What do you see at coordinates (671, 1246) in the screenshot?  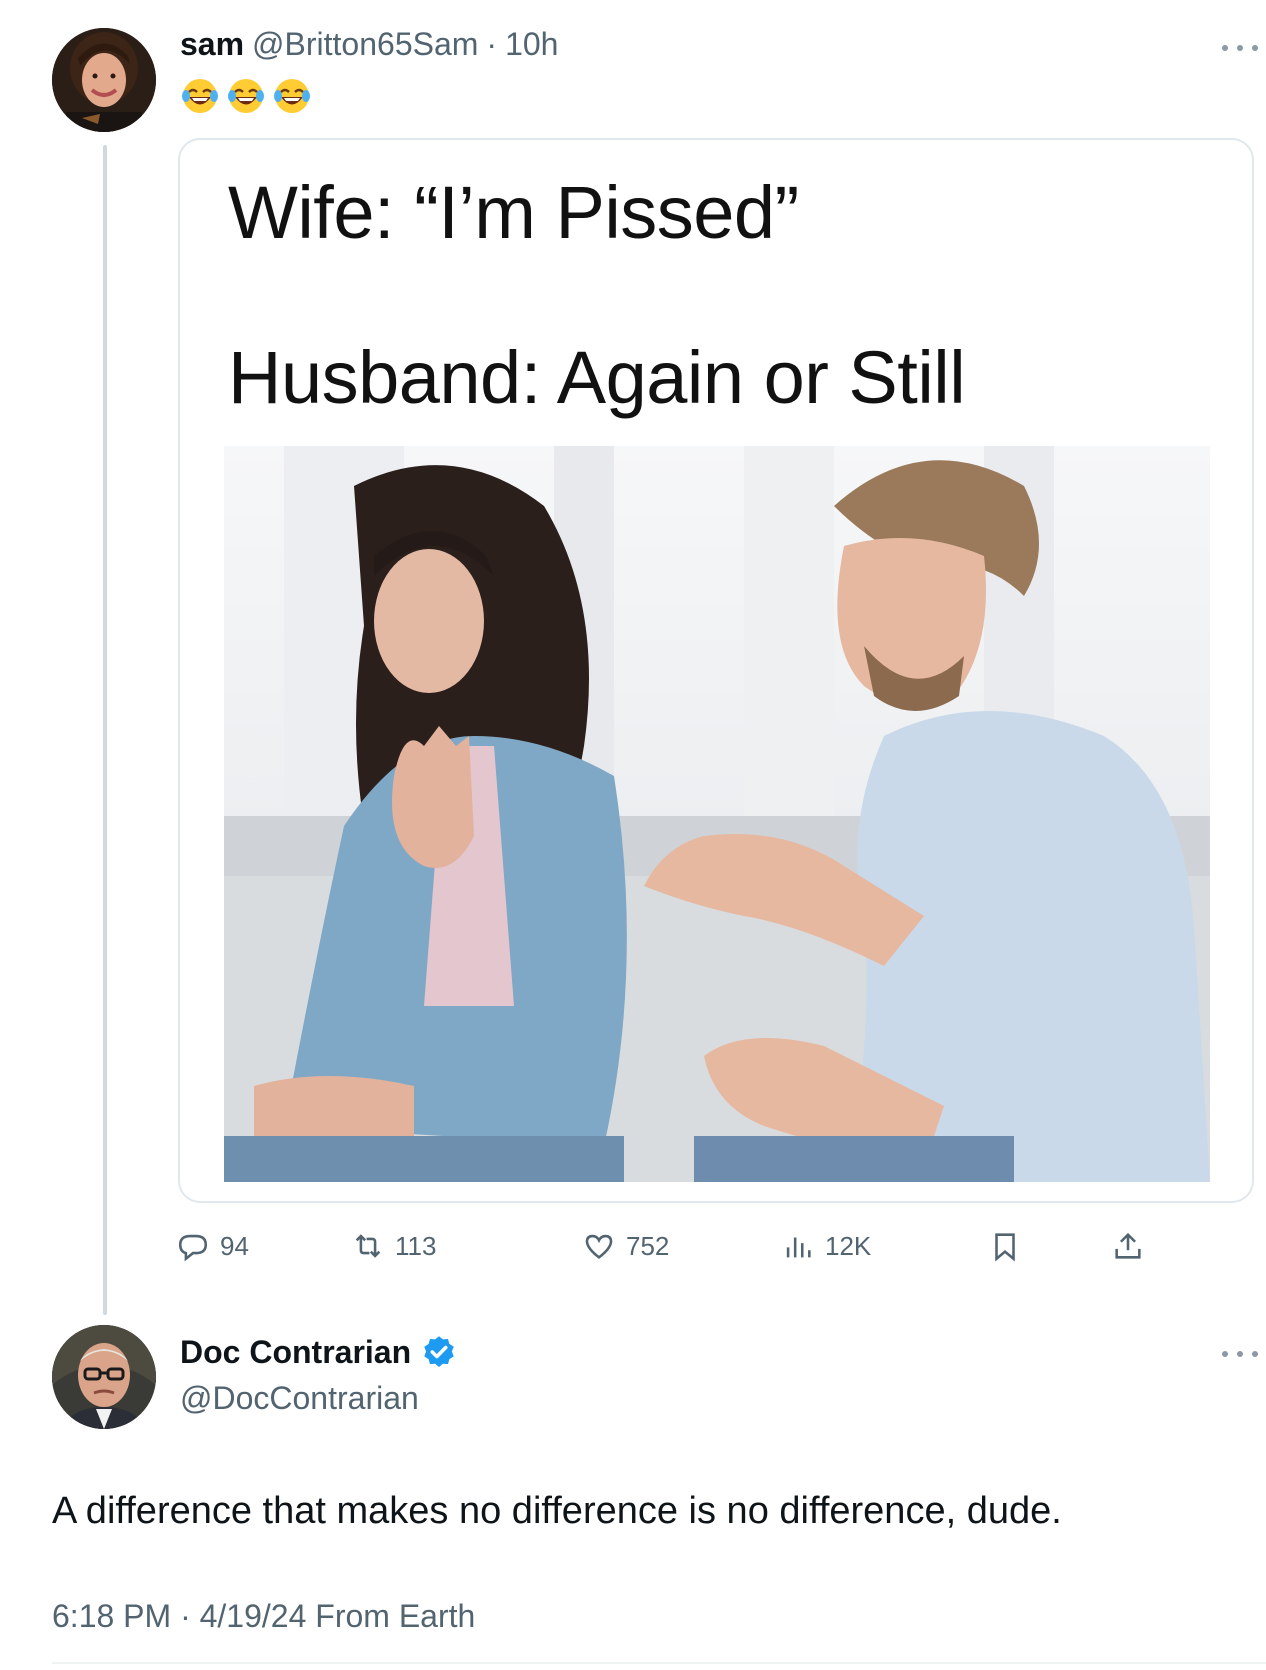 I see `tweet-action-bar: 94 113 752 12K` at bounding box center [671, 1246].